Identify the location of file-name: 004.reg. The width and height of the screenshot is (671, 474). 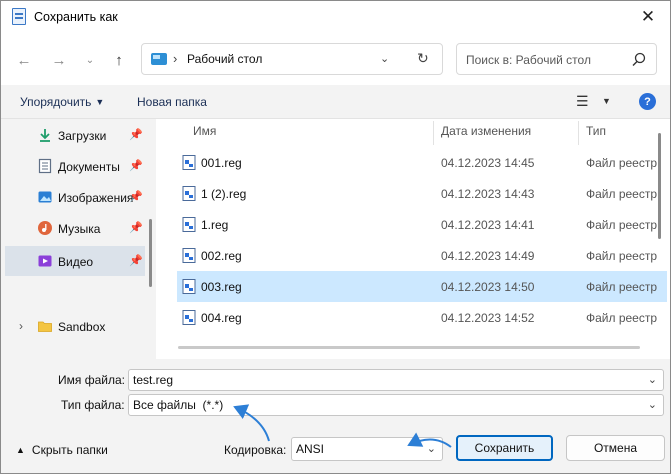
(221, 318).